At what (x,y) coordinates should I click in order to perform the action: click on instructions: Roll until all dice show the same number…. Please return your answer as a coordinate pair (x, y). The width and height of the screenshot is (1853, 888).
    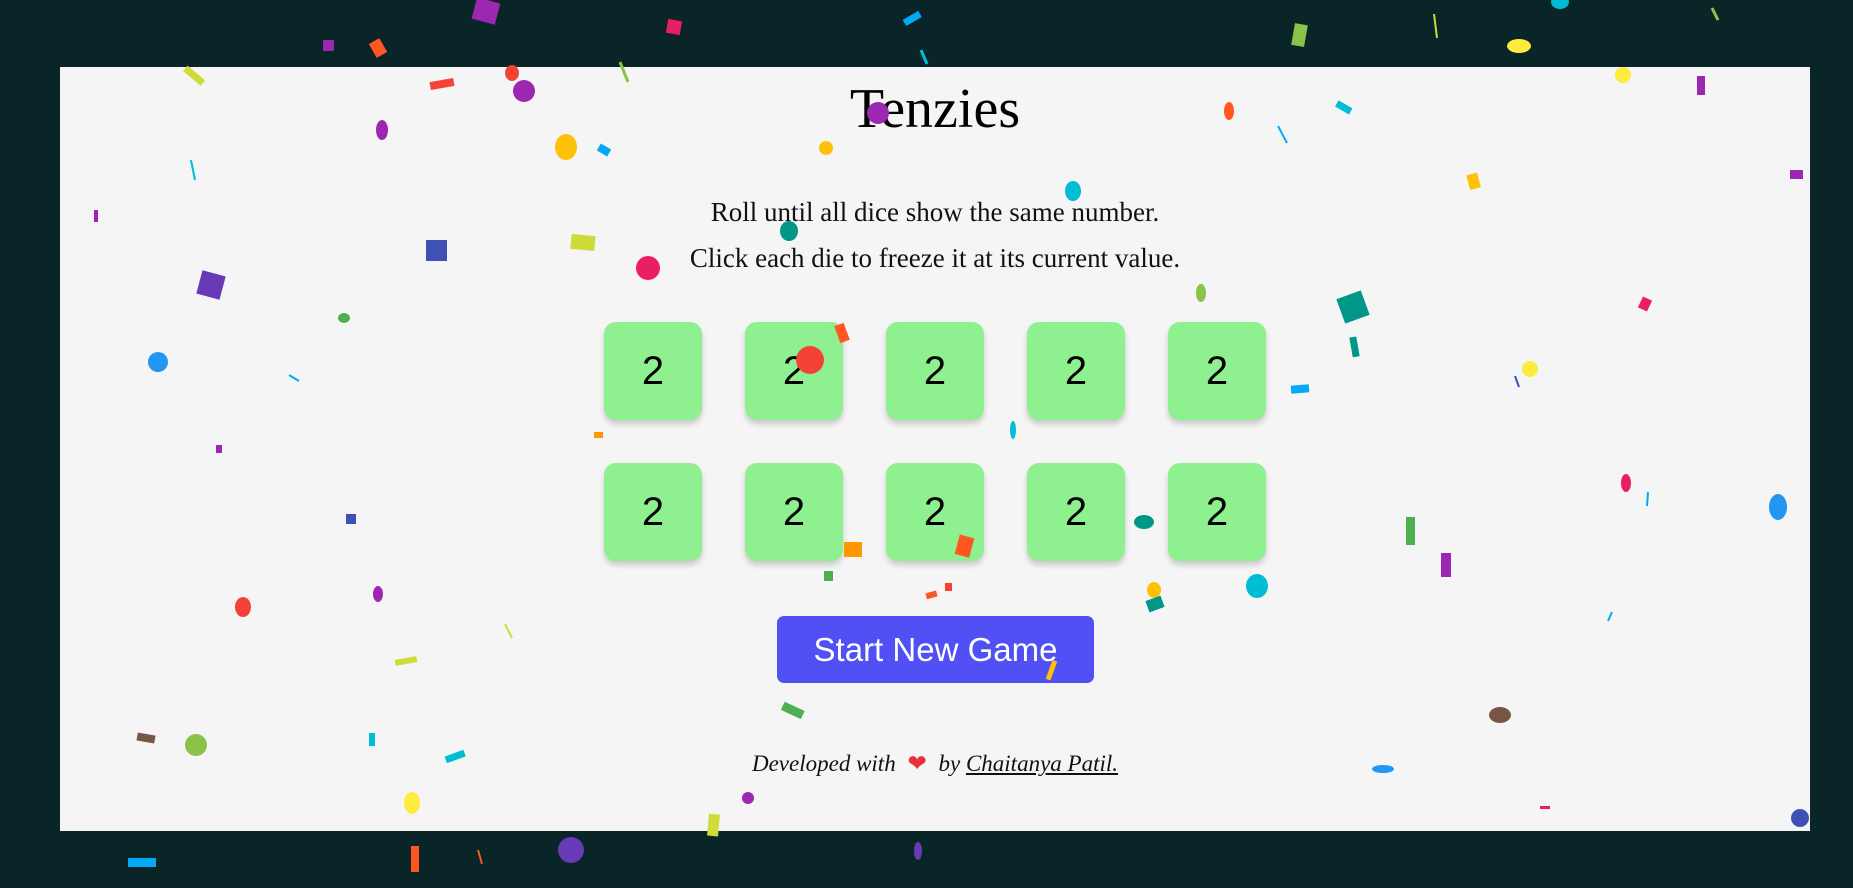
    Looking at the image, I should click on (935, 235).